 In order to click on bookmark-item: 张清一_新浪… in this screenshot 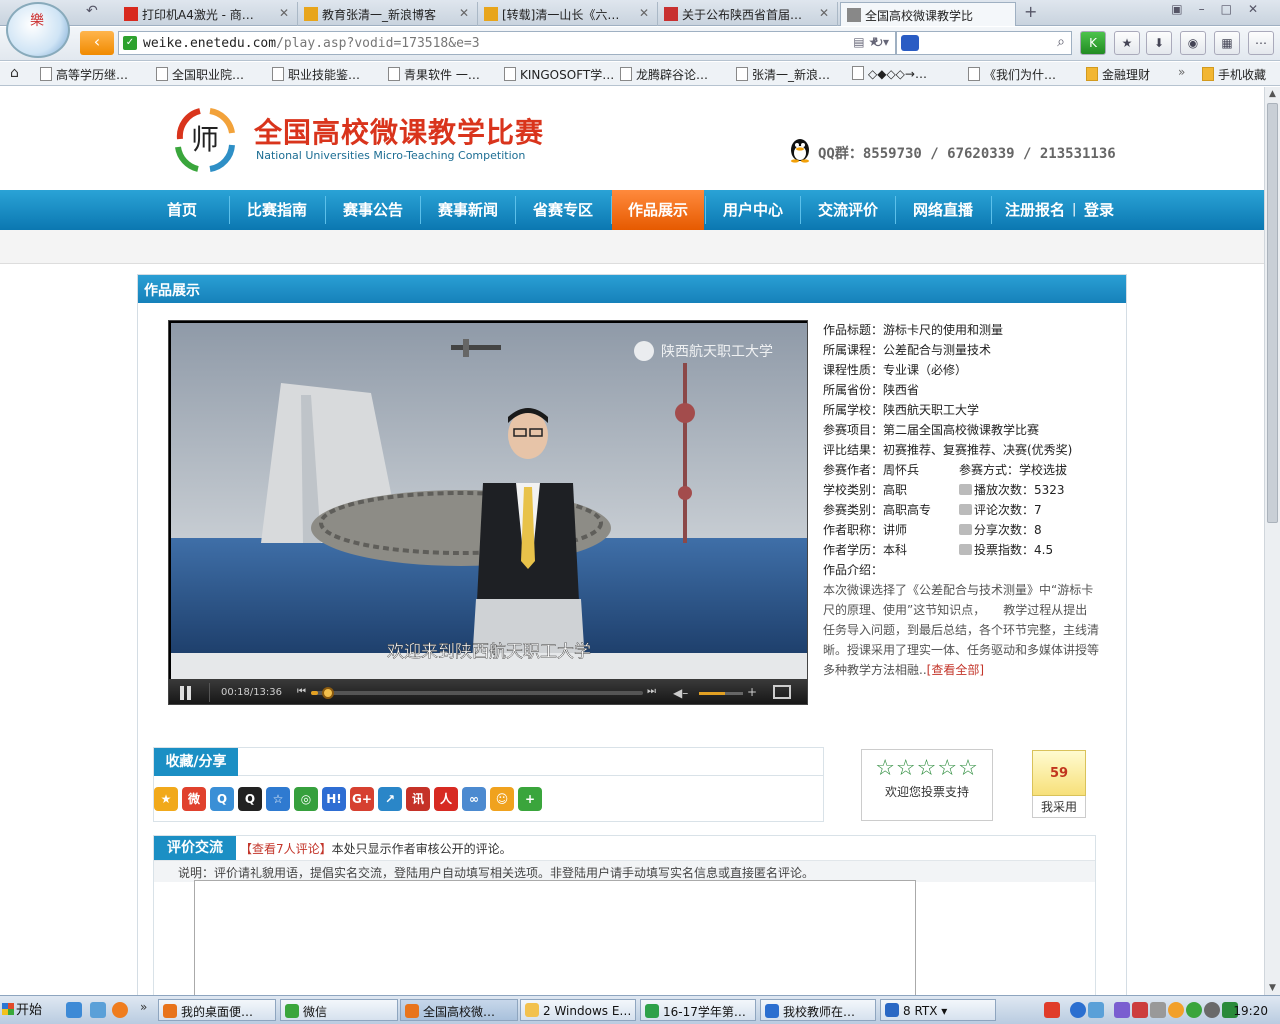, I will do `click(783, 74)`.